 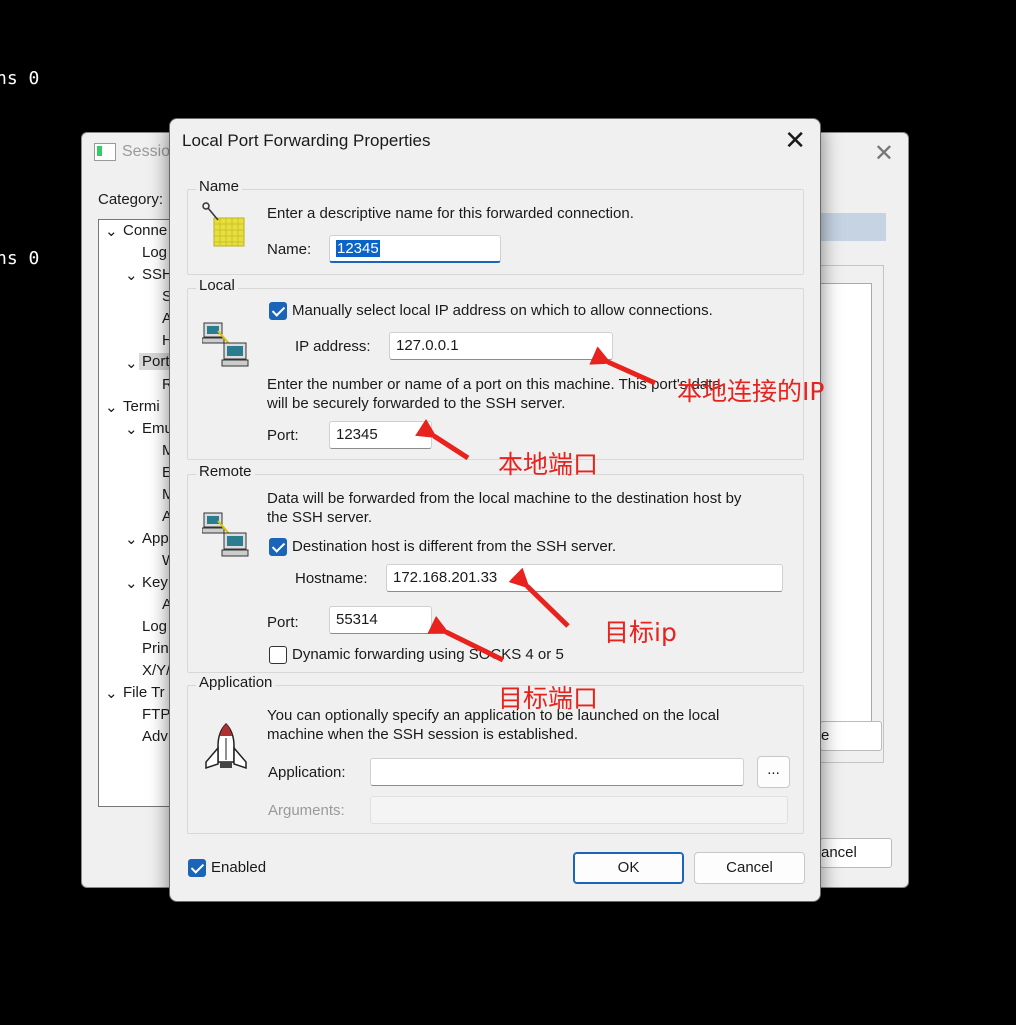 What do you see at coordinates (751, 391) in the screenshot?
I see `annotation-local-ip: 本地连接的IP` at bounding box center [751, 391].